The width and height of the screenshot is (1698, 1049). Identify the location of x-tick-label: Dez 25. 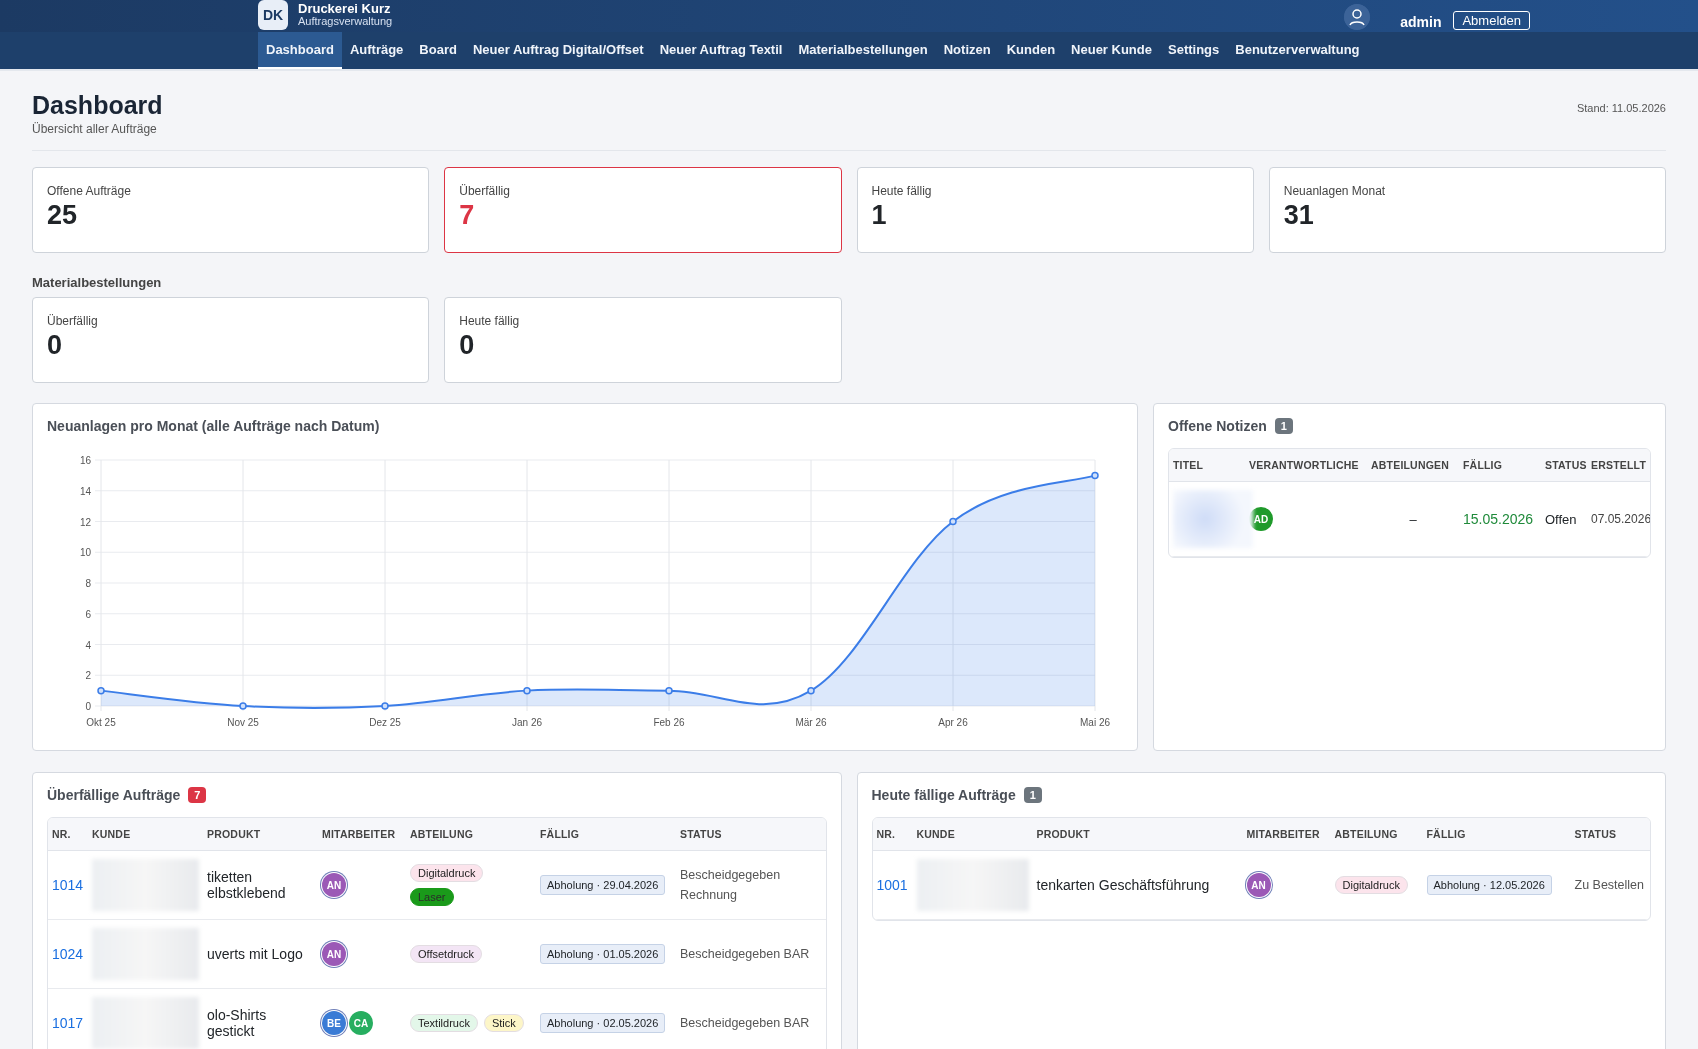
(385, 722).